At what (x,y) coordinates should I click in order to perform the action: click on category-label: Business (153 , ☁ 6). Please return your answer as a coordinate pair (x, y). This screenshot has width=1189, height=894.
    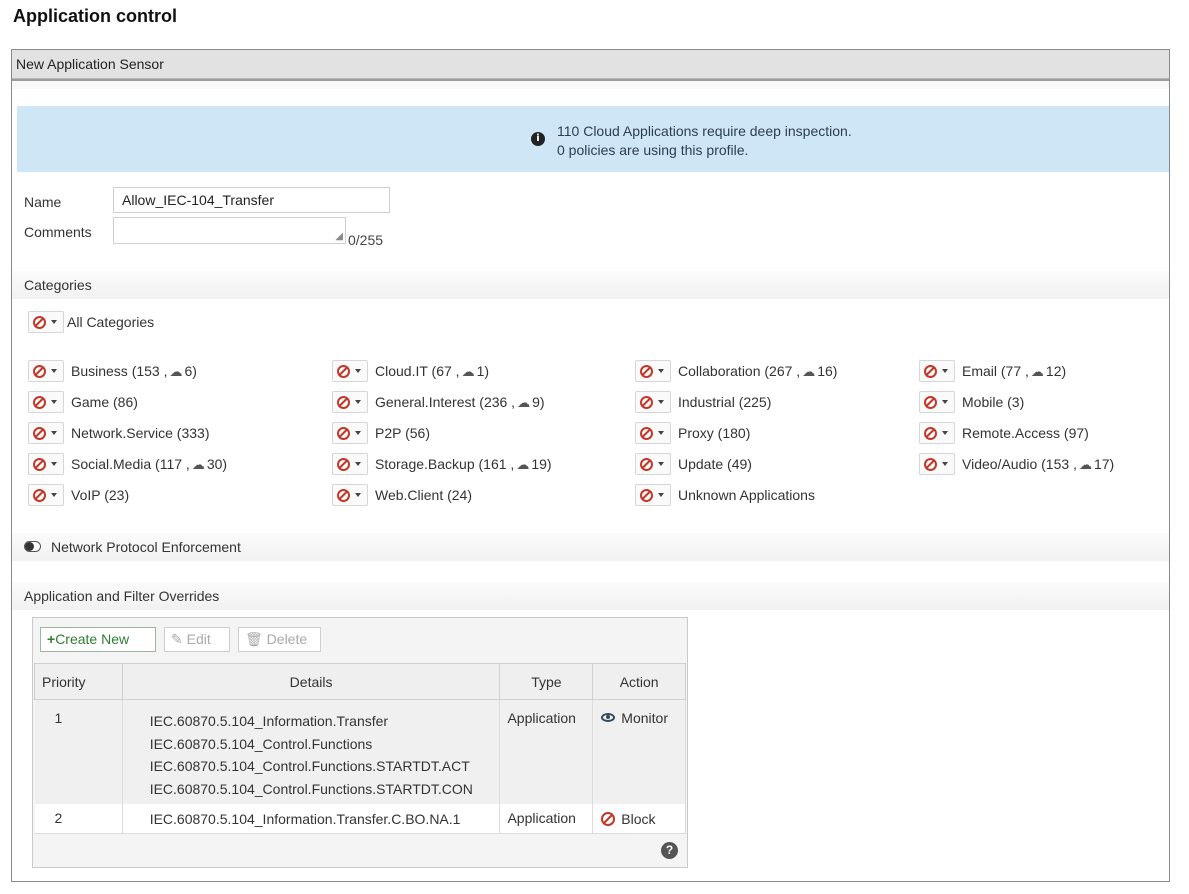
    Looking at the image, I should click on (134, 371).